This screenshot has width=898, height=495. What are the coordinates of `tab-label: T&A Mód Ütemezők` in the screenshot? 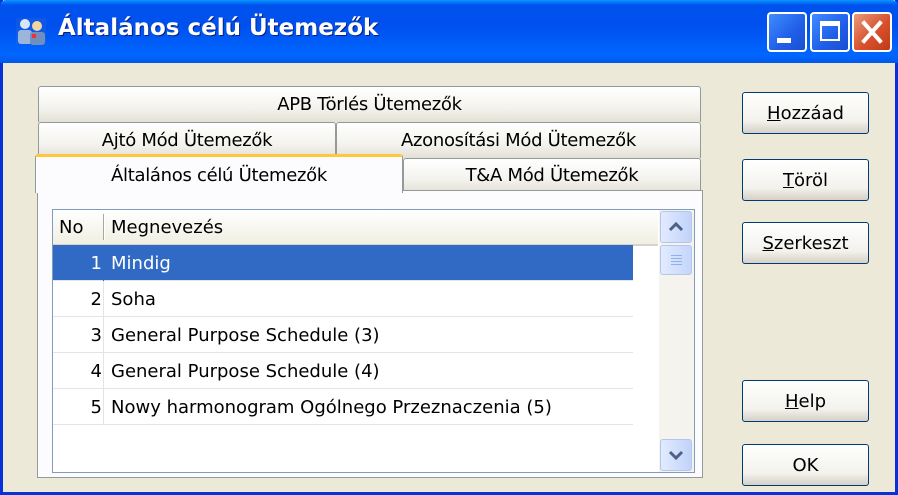 It's located at (552, 175).